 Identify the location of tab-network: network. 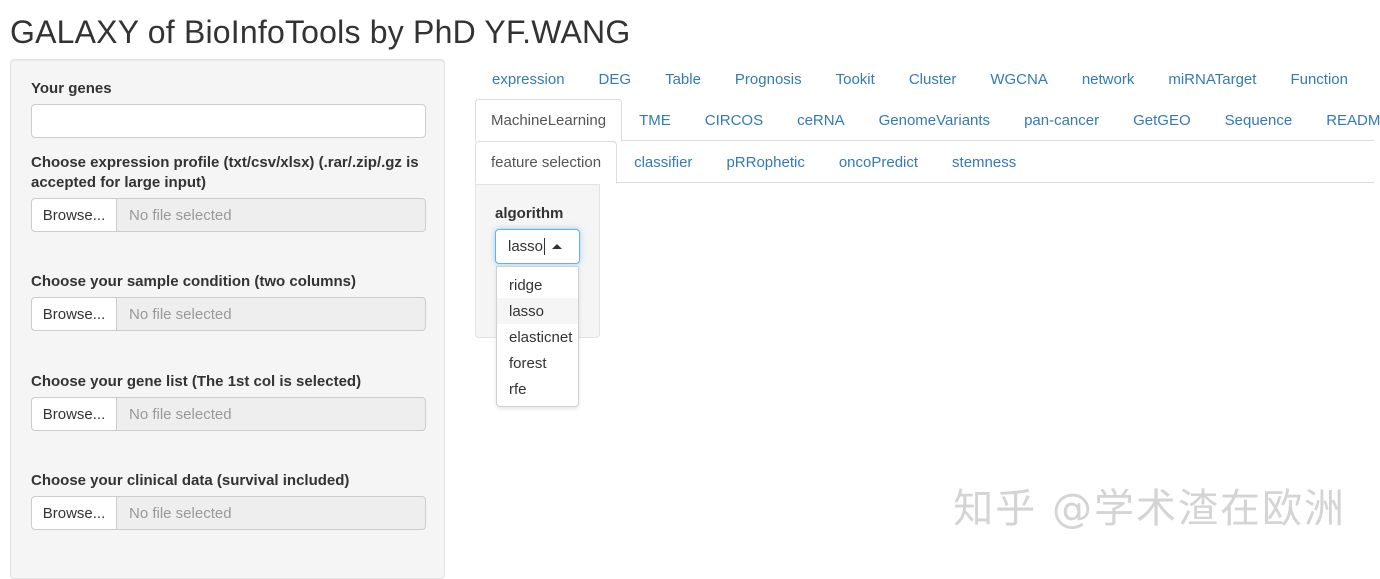
(1108, 79).